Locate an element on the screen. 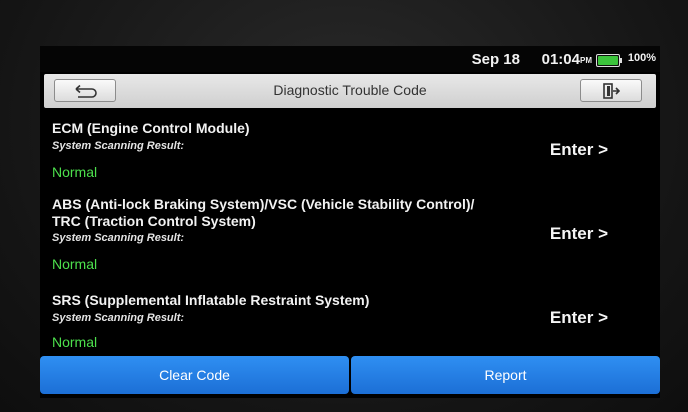 This screenshot has width=688, height=412. clear-code-button: Clear Code is located at coordinates (194, 375).